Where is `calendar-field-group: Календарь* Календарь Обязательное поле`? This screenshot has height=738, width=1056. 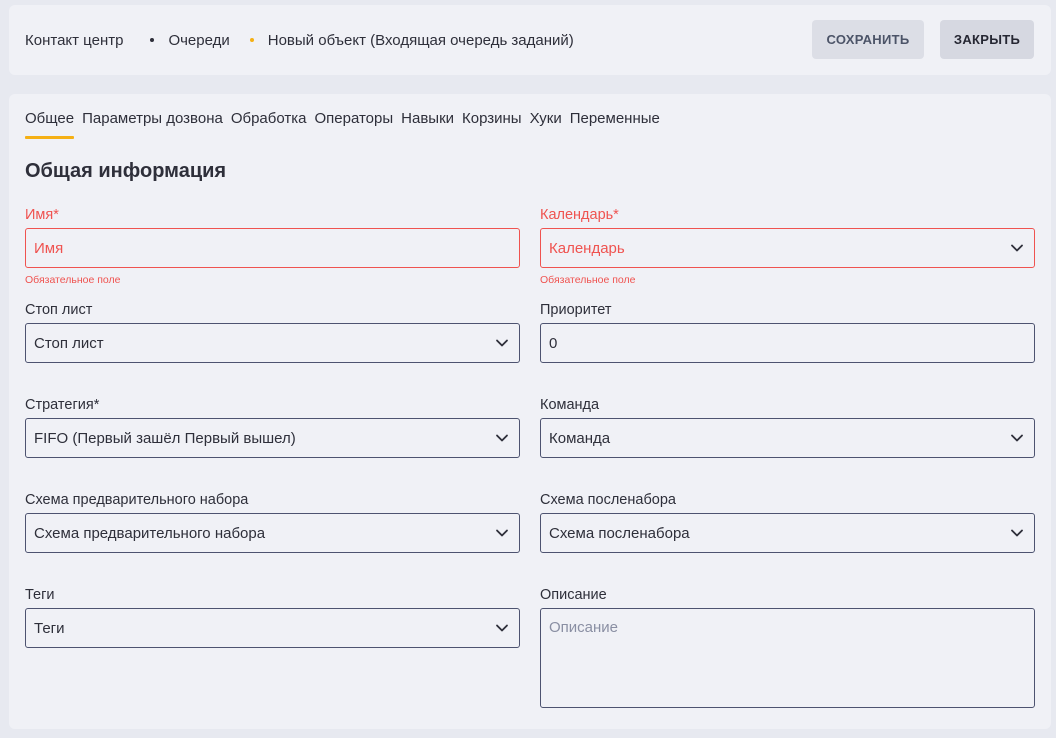 calendar-field-group: Календарь* Календарь Обязательное поле is located at coordinates (787, 245).